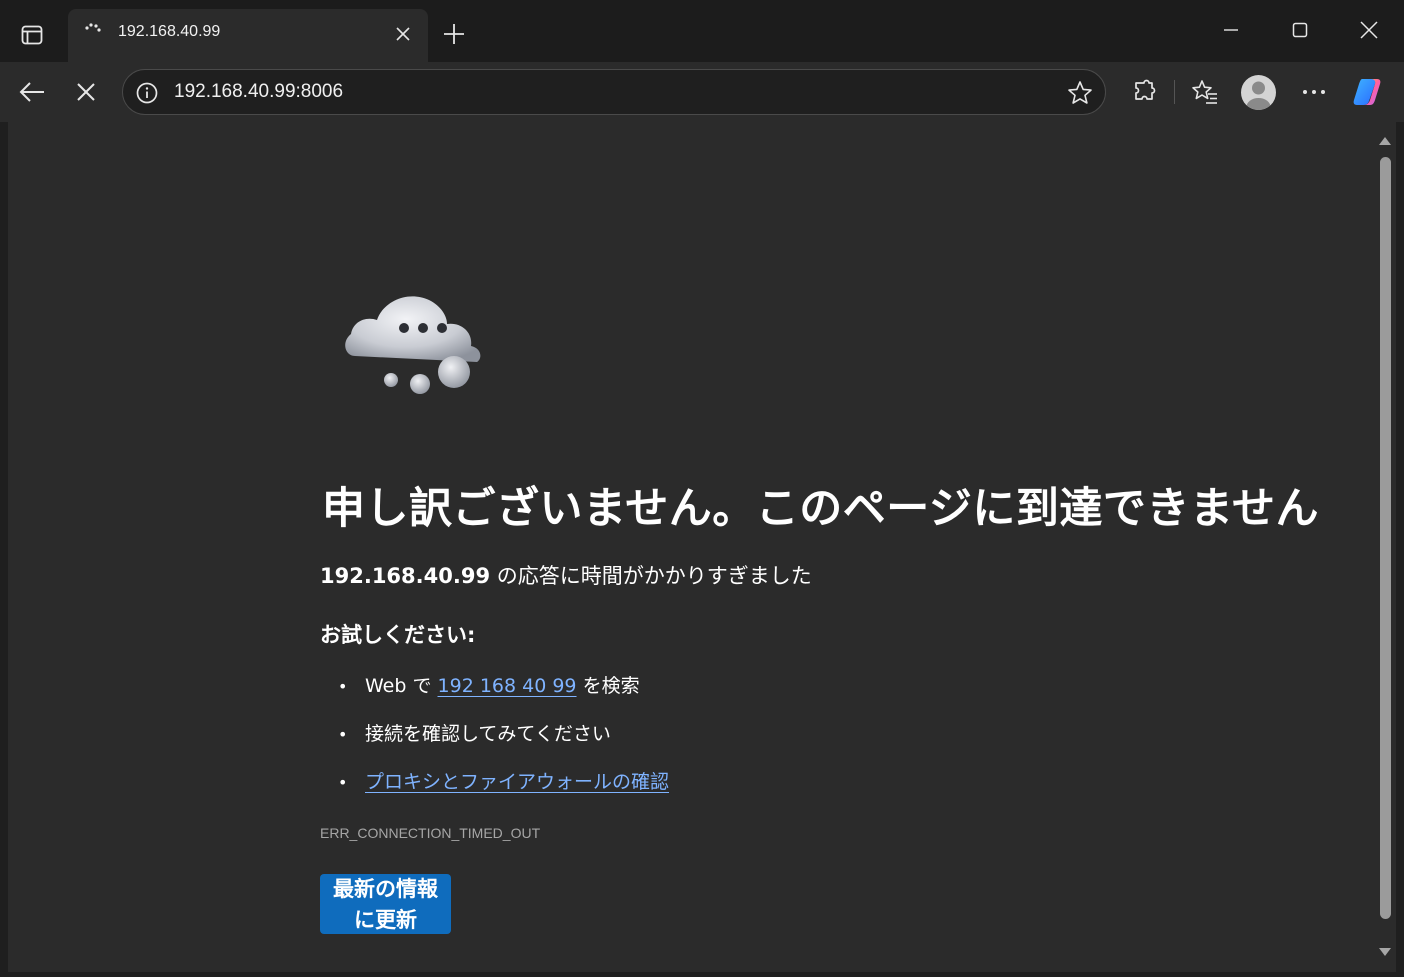 The height and width of the screenshot is (977, 1404). I want to click on vertical-scrollbar, so click(1385, 547).